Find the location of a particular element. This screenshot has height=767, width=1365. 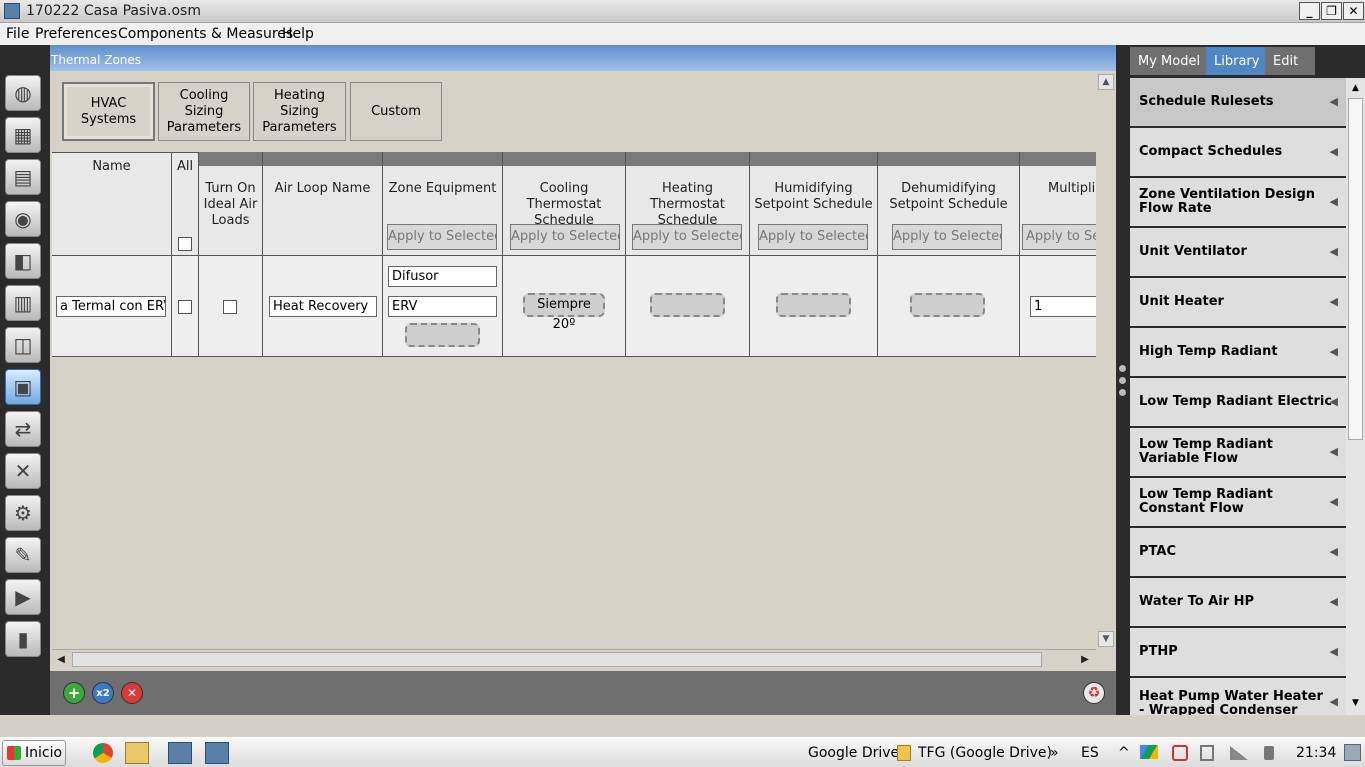

purge-icon: ♻ is located at coordinates (1094, 693).